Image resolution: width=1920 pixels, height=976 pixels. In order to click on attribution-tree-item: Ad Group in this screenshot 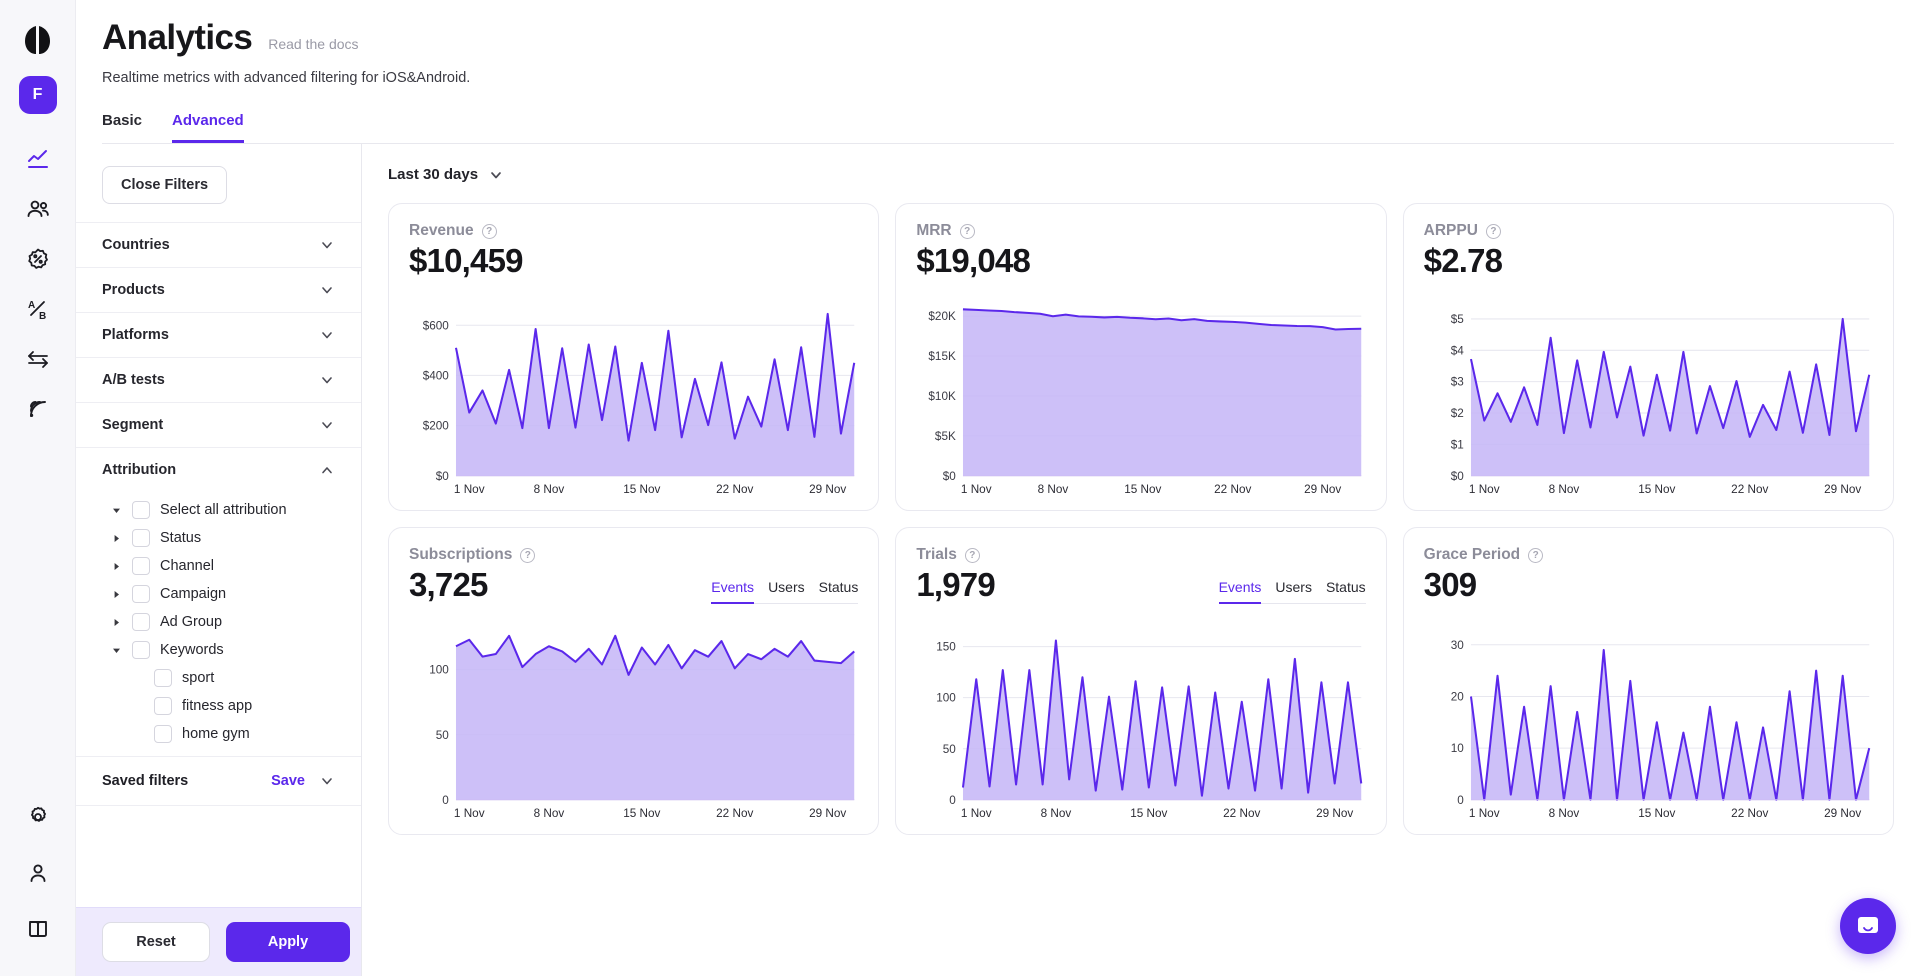, I will do `click(218, 622)`.